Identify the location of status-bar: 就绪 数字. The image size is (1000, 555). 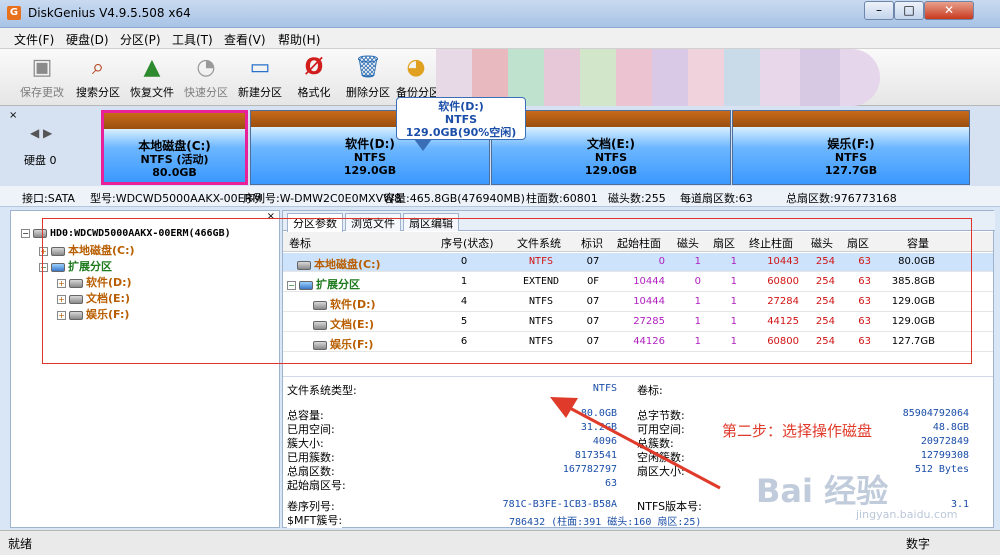
(500, 542).